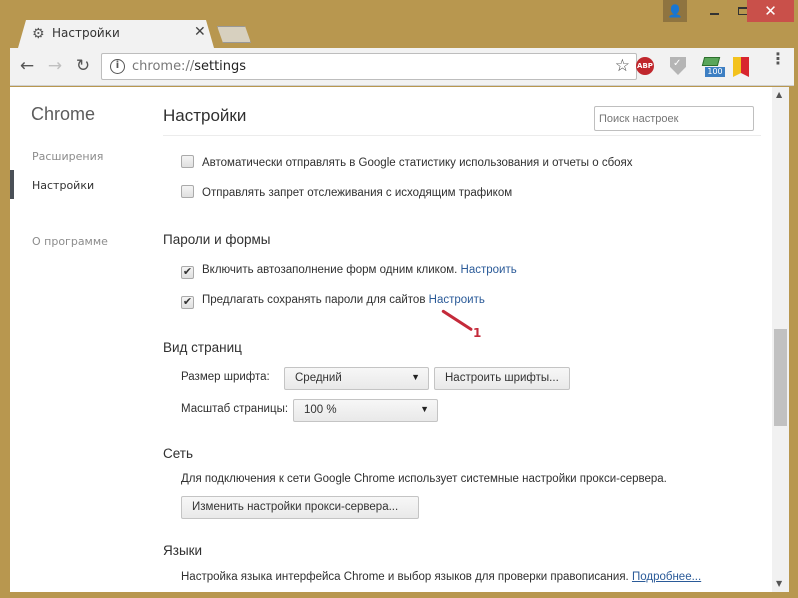 Image resolution: width=798 pixels, height=598 pixels. What do you see at coordinates (779, 94) in the screenshot?
I see `scroll-up-arrow-icon: ▲` at bounding box center [779, 94].